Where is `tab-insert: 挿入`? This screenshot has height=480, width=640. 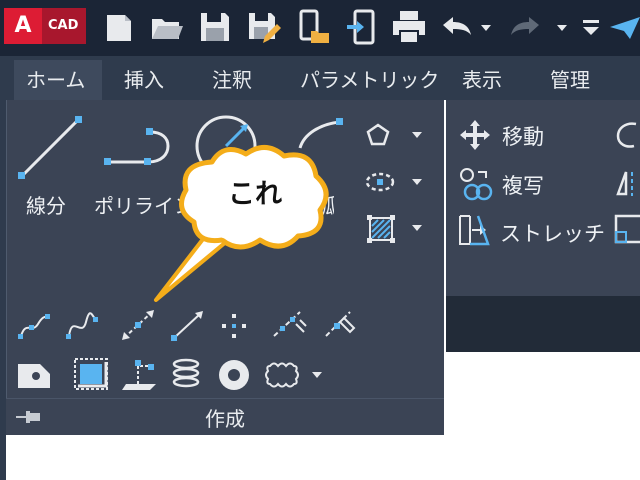
tab-insert: 挿入 is located at coordinates (144, 80).